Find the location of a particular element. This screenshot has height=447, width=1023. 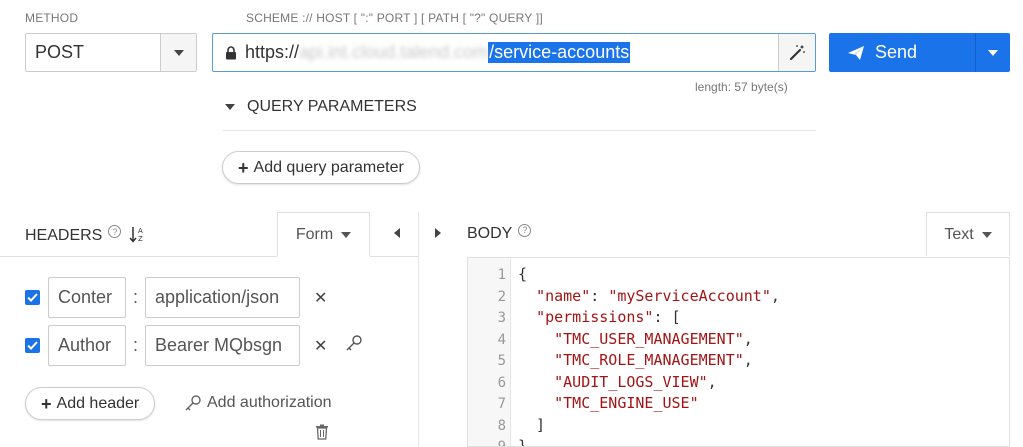

code-line: 2 "name": "myServiceAccount", is located at coordinates (738, 296).